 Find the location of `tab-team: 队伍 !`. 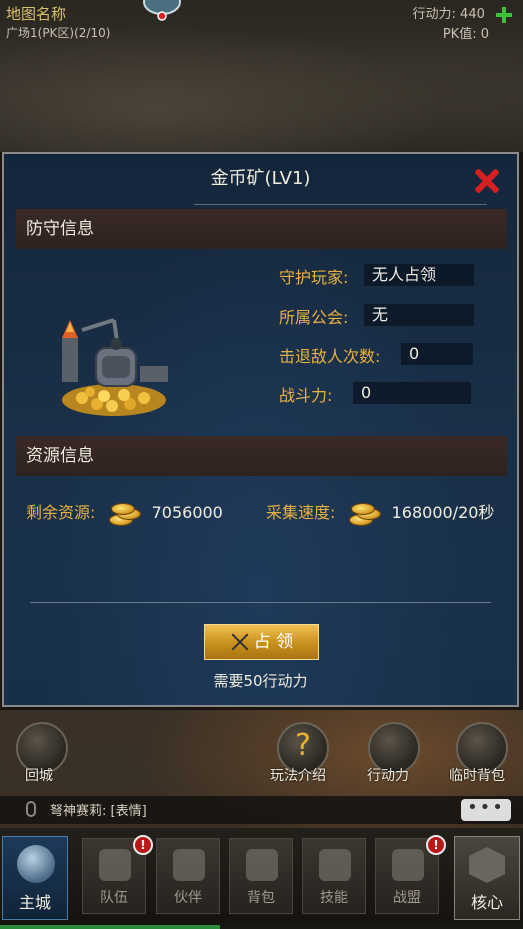

tab-team: 队伍 ! is located at coordinates (117, 874).